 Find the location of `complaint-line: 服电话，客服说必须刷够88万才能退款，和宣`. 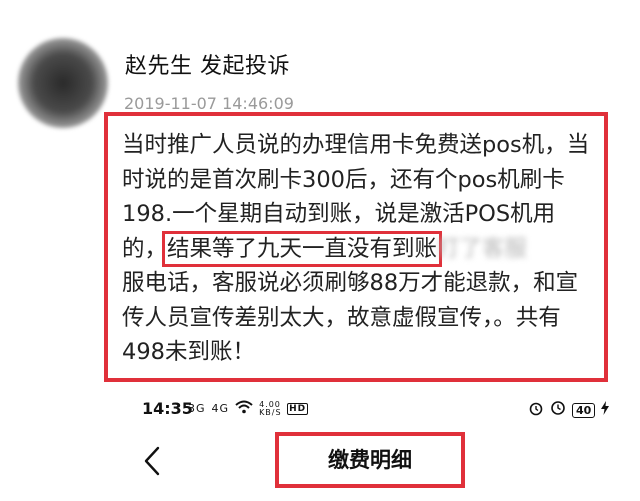

complaint-line: 服电话，客服说必须刷够88万才能退款，和宣 is located at coordinates (350, 283).